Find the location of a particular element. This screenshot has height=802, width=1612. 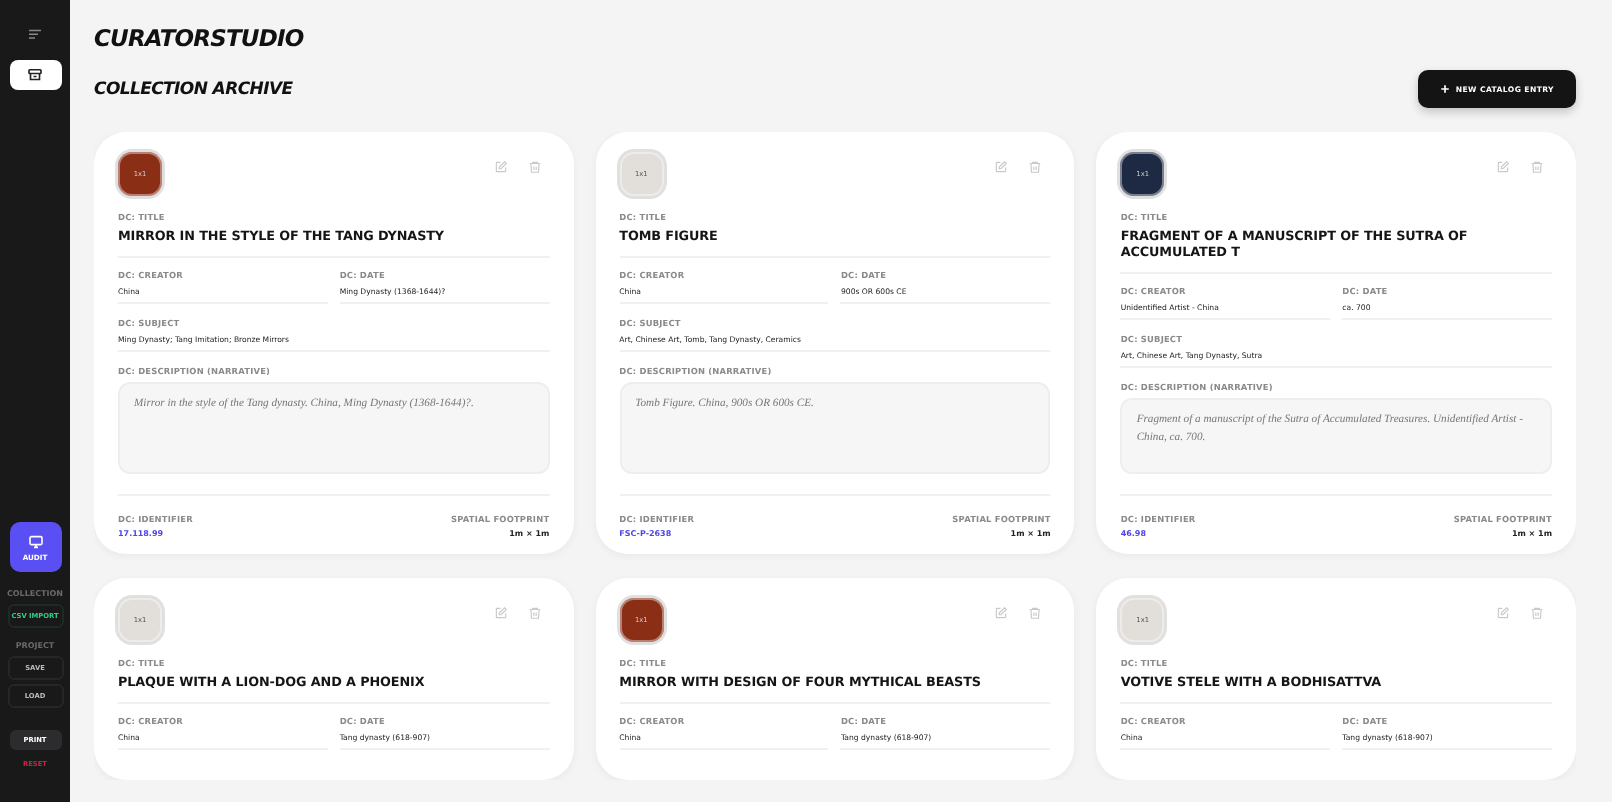

plus-icon is located at coordinates (1444, 89).